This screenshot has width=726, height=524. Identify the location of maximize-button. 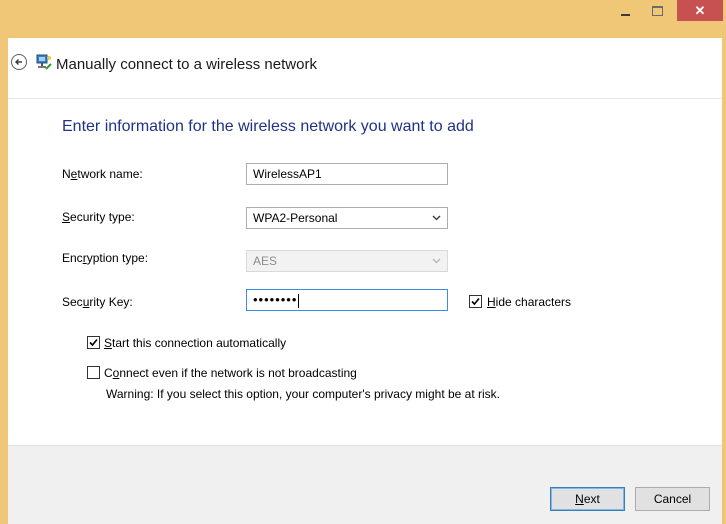
(657, 10).